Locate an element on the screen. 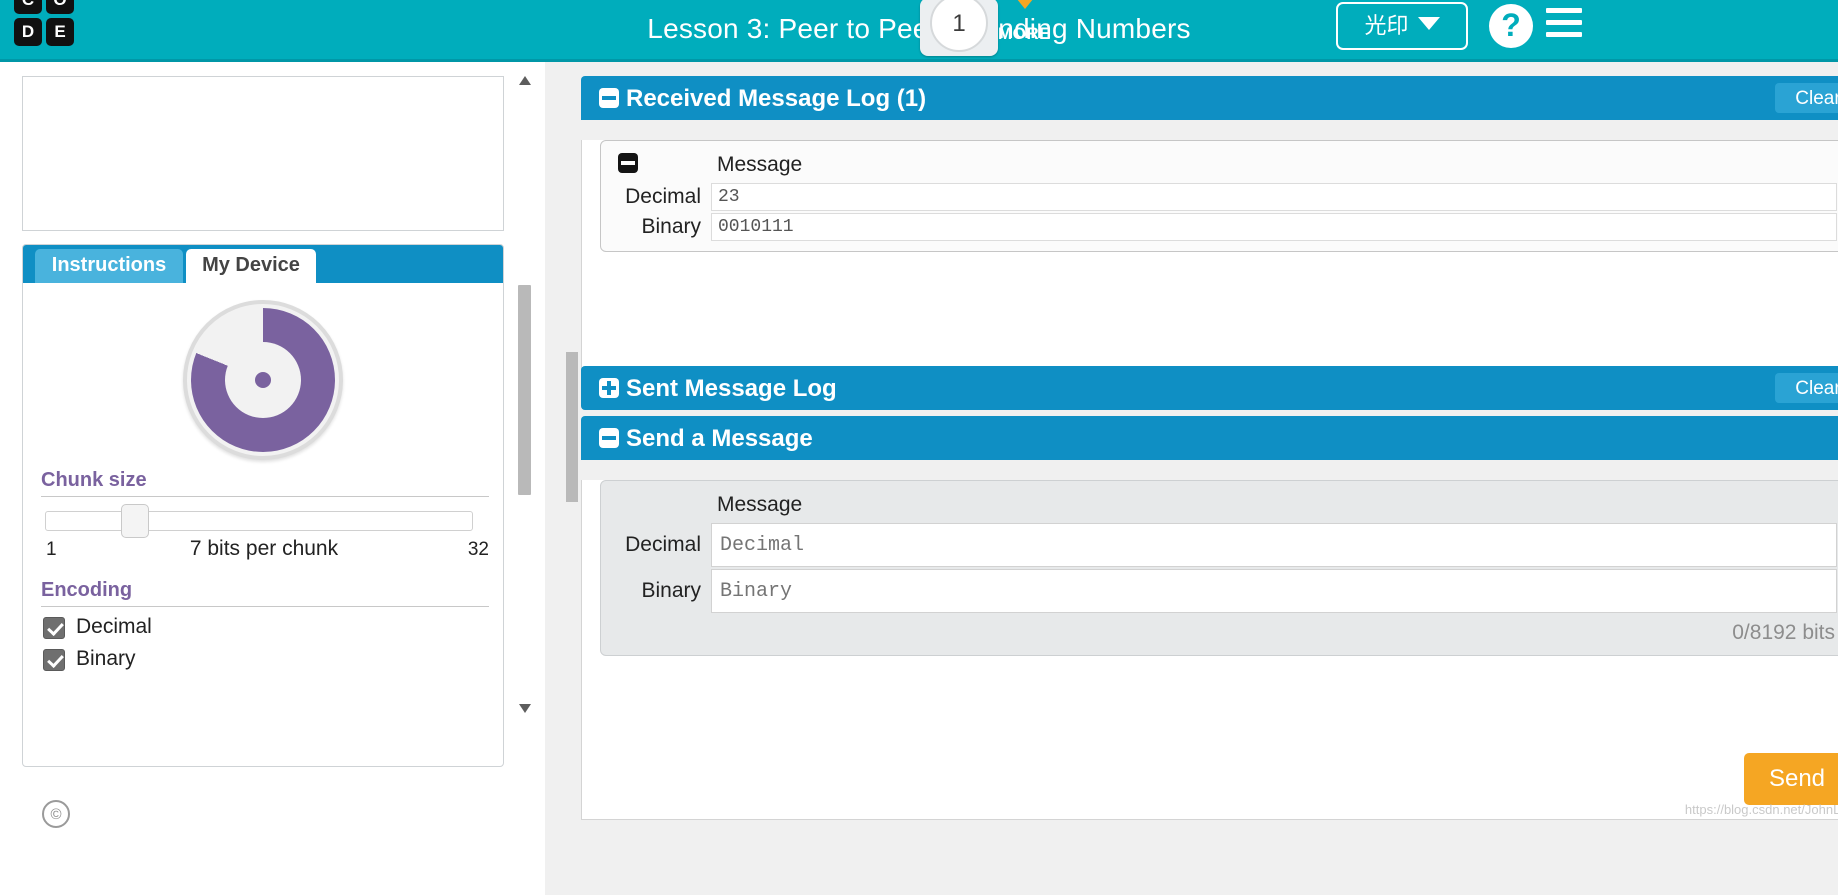 This screenshot has width=1838, height=895. checkbox-decimal is located at coordinates (54, 628).